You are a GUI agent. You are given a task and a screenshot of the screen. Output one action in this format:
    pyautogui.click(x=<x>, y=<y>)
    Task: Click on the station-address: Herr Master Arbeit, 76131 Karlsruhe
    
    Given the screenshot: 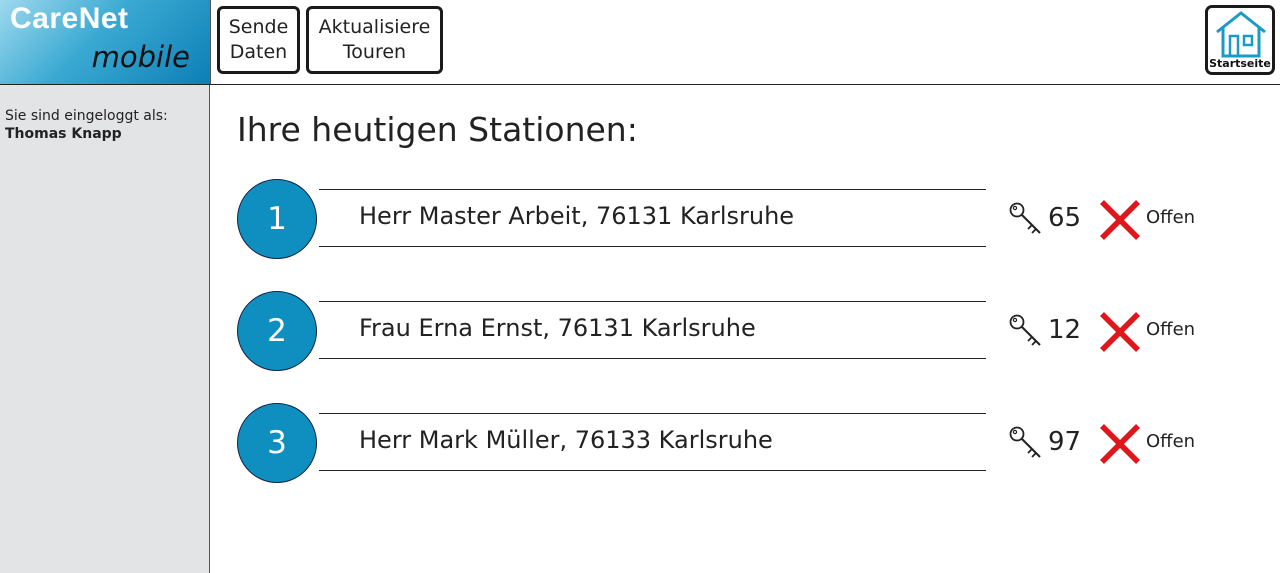 What is the action you would take?
    pyautogui.click(x=577, y=216)
    